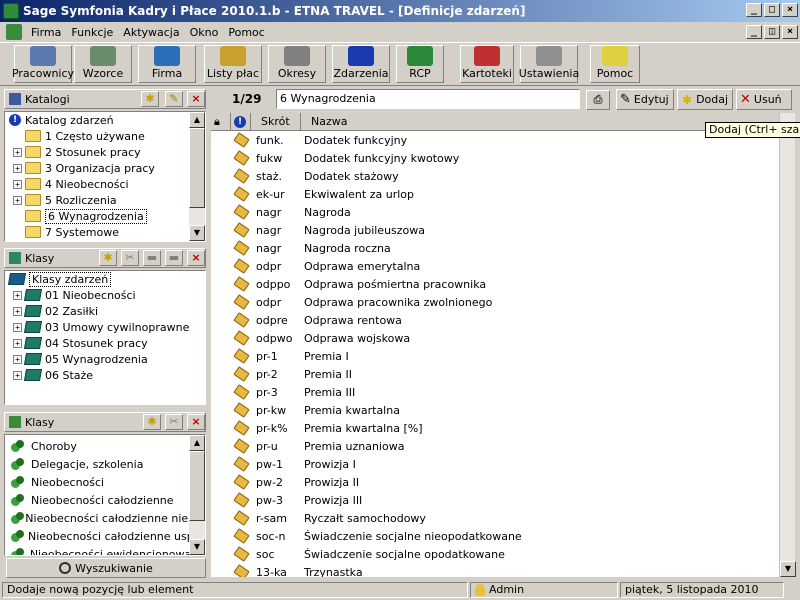 The image size is (800, 600). Describe the element at coordinates (499, 230) in the screenshot. I see `table-row: nagr Nagroda jubileuszowa` at that location.